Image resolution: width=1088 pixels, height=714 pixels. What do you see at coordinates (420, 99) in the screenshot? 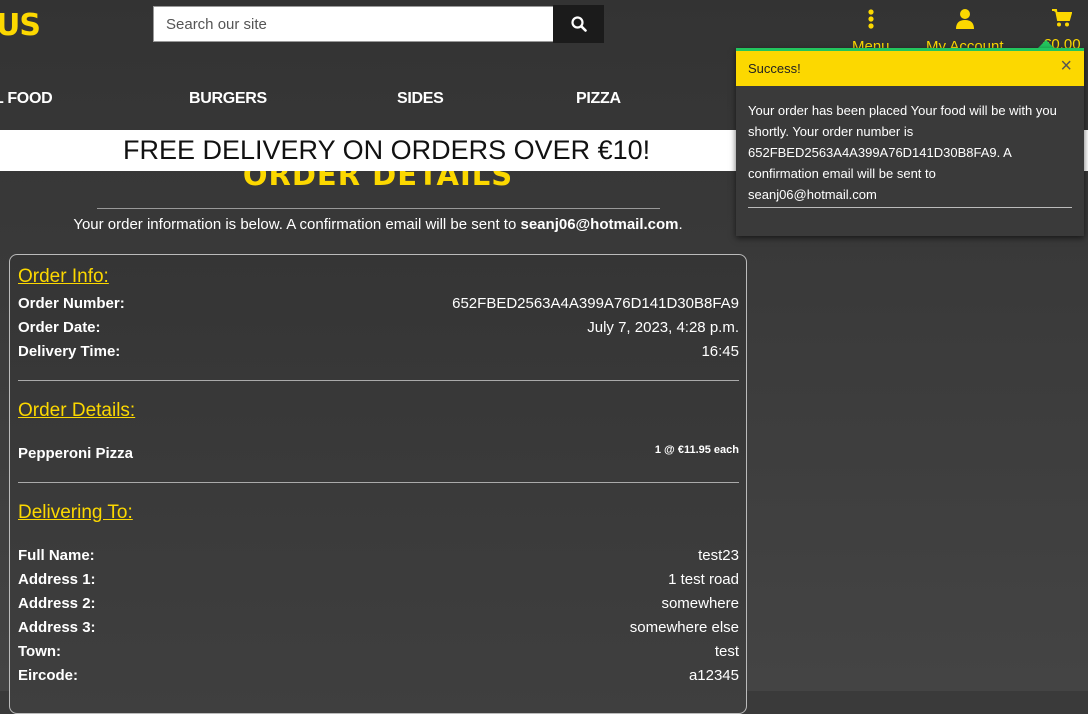
I see `category-link-sides: SIDES` at bounding box center [420, 99].